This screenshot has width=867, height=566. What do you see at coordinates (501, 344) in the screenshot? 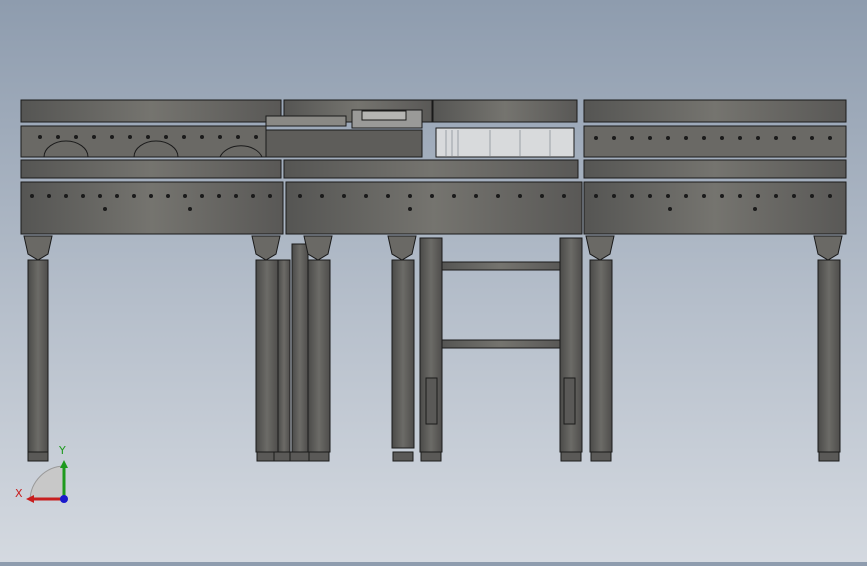
I see `cross-brace-bottom` at bounding box center [501, 344].